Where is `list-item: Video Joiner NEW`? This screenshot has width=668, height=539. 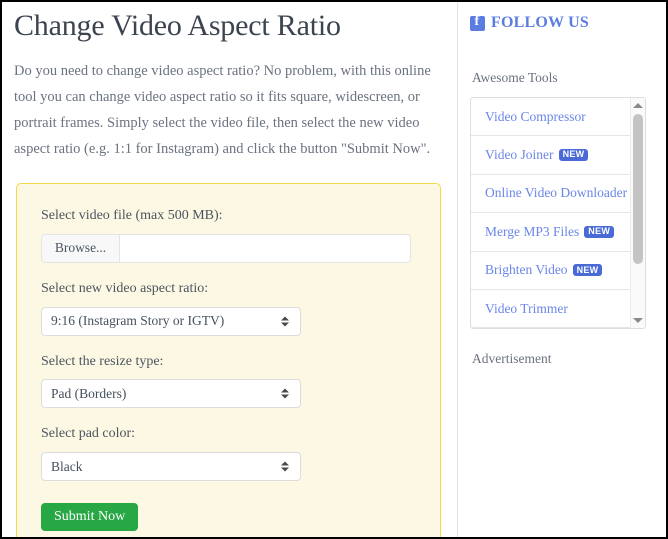
list-item: Video Joiner NEW is located at coordinates (550, 155).